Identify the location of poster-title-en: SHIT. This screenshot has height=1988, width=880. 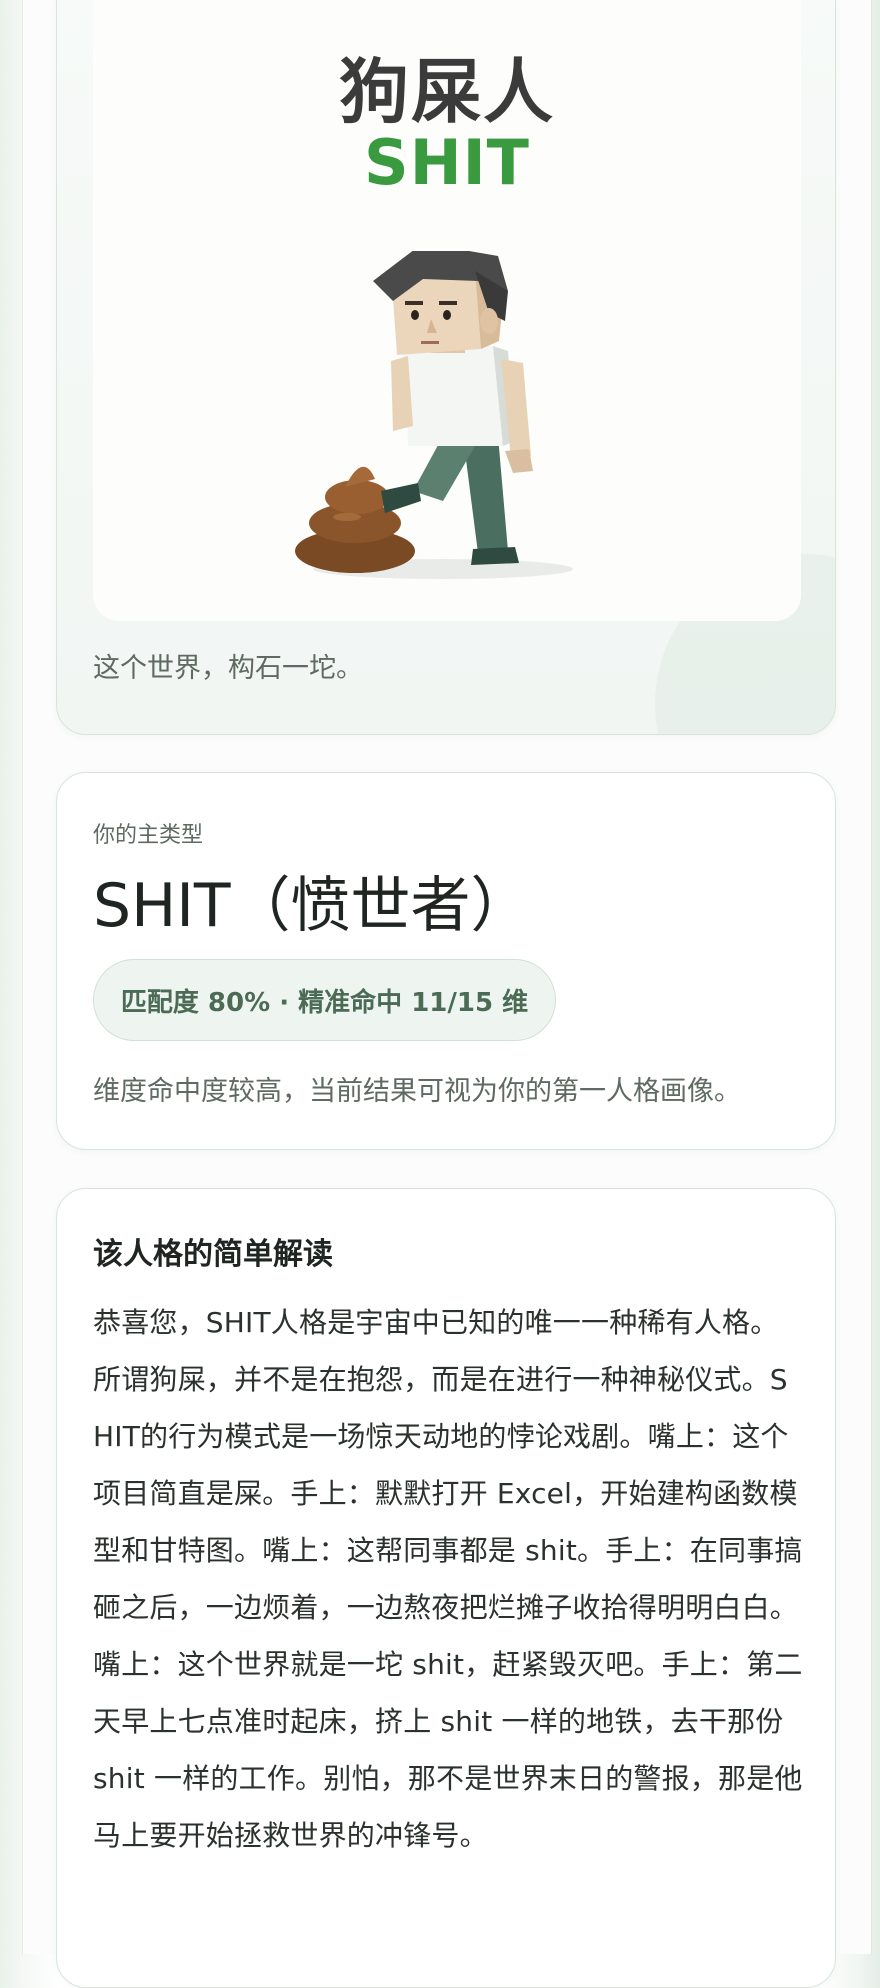
(447, 162).